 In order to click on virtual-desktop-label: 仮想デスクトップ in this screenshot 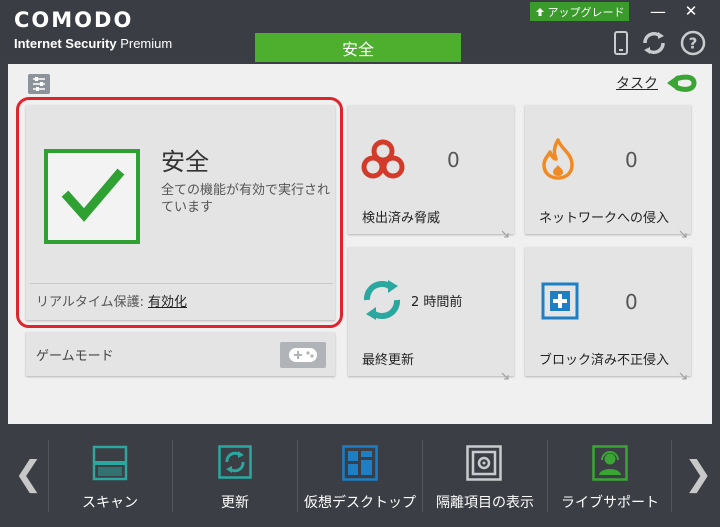, I will do `click(360, 502)`.